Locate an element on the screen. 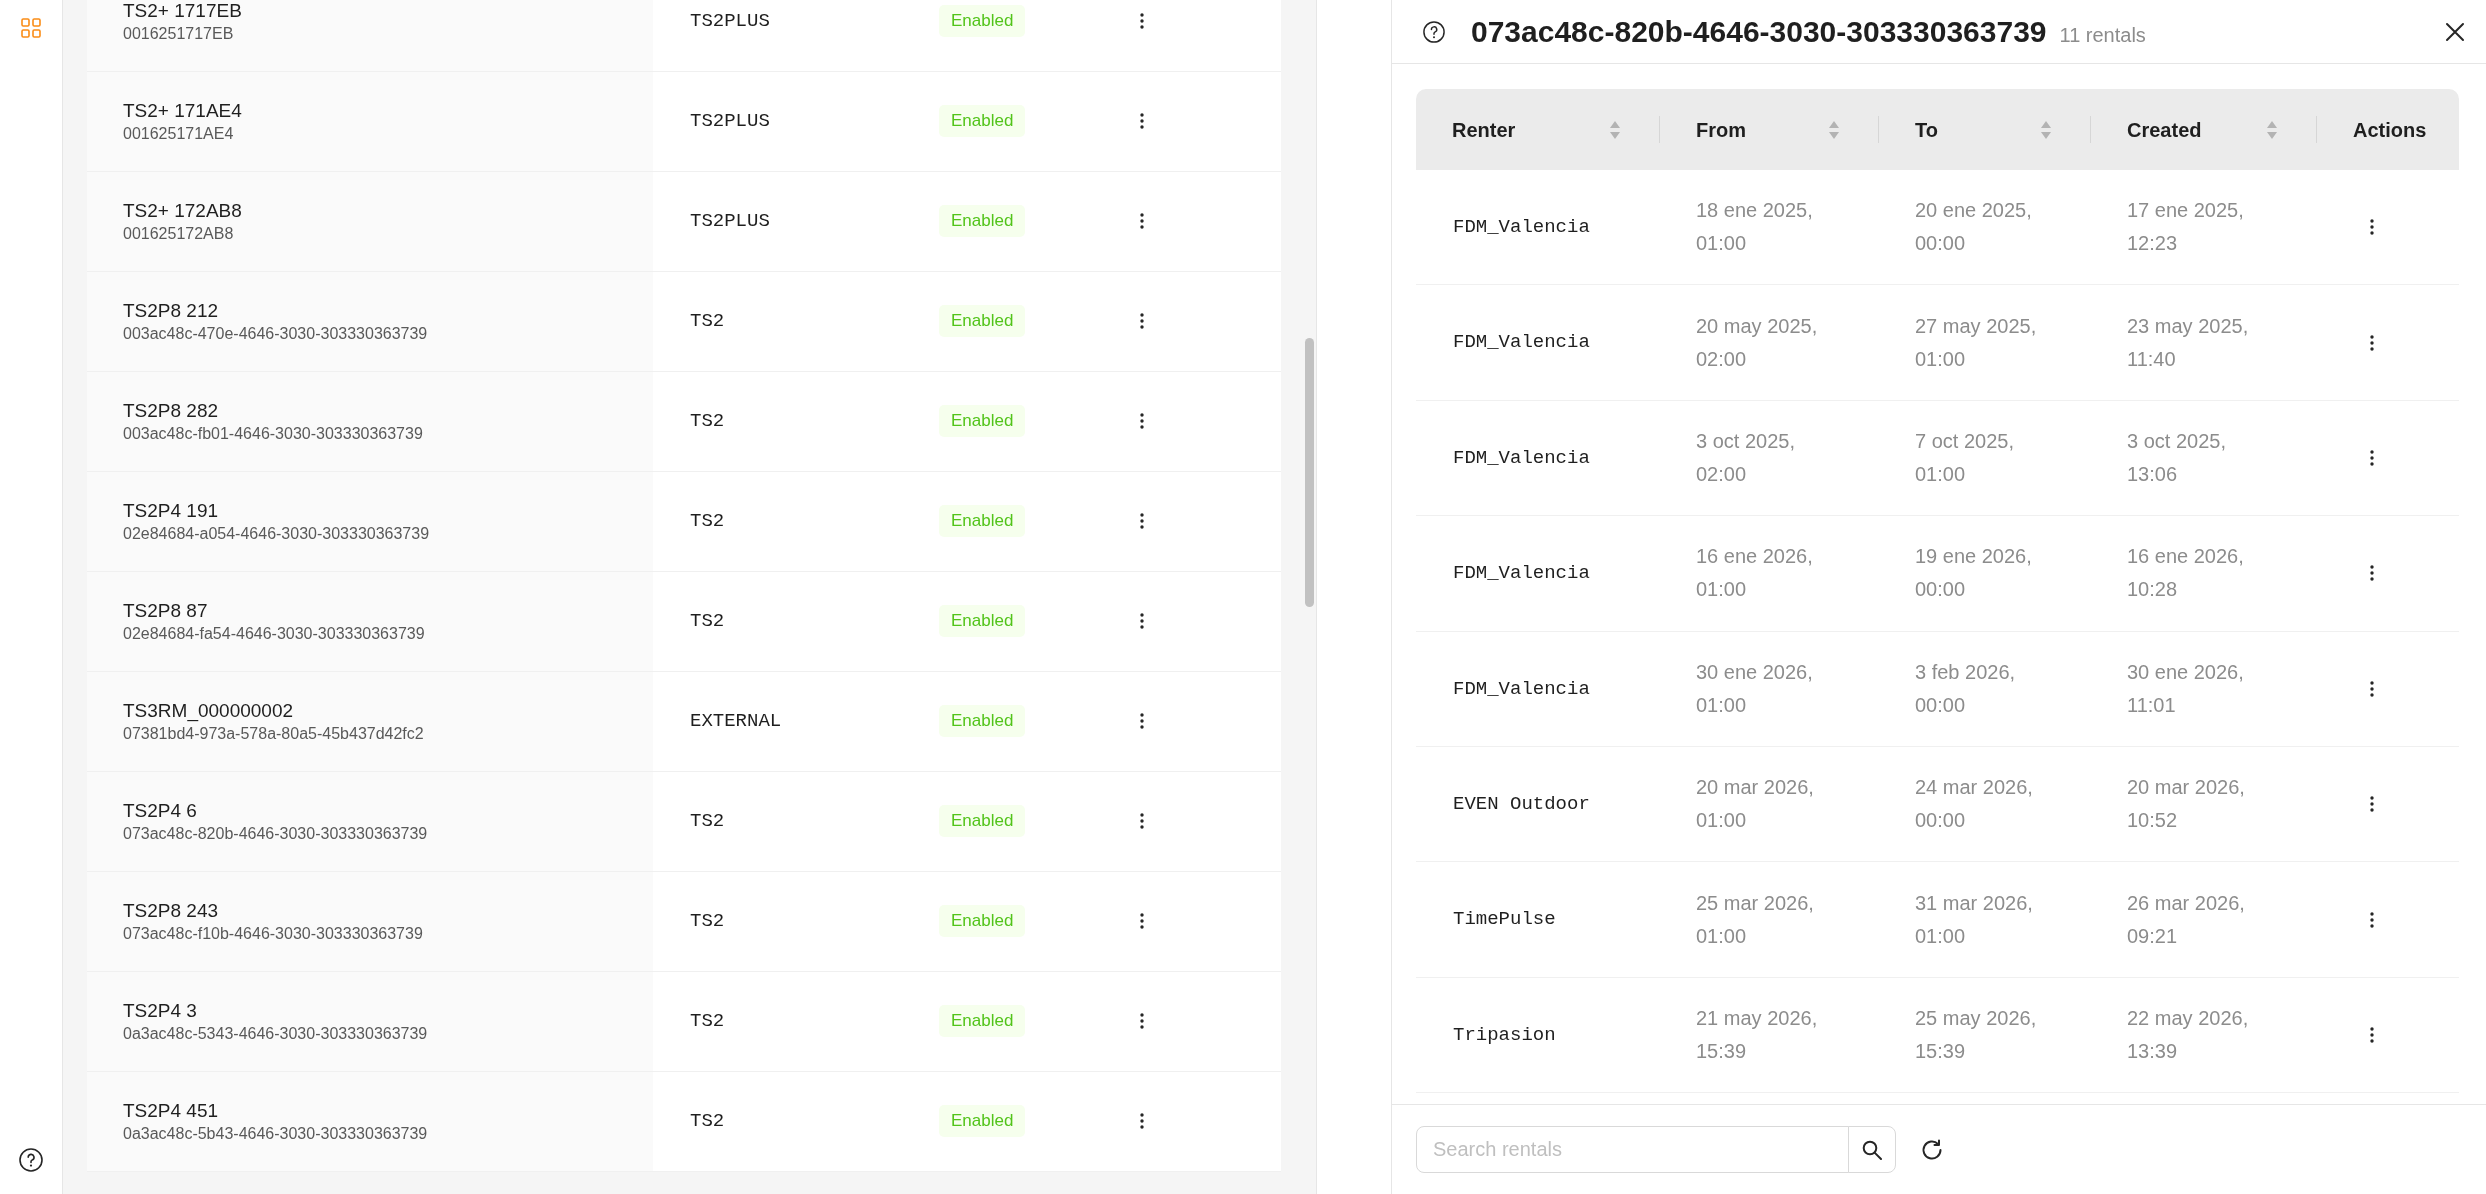 The width and height of the screenshot is (2486, 1194). table-row: TS2P4 6 073ac48c-820b-4646-3030-303330363739 TS2 Enabled is located at coordinates (684, 821).